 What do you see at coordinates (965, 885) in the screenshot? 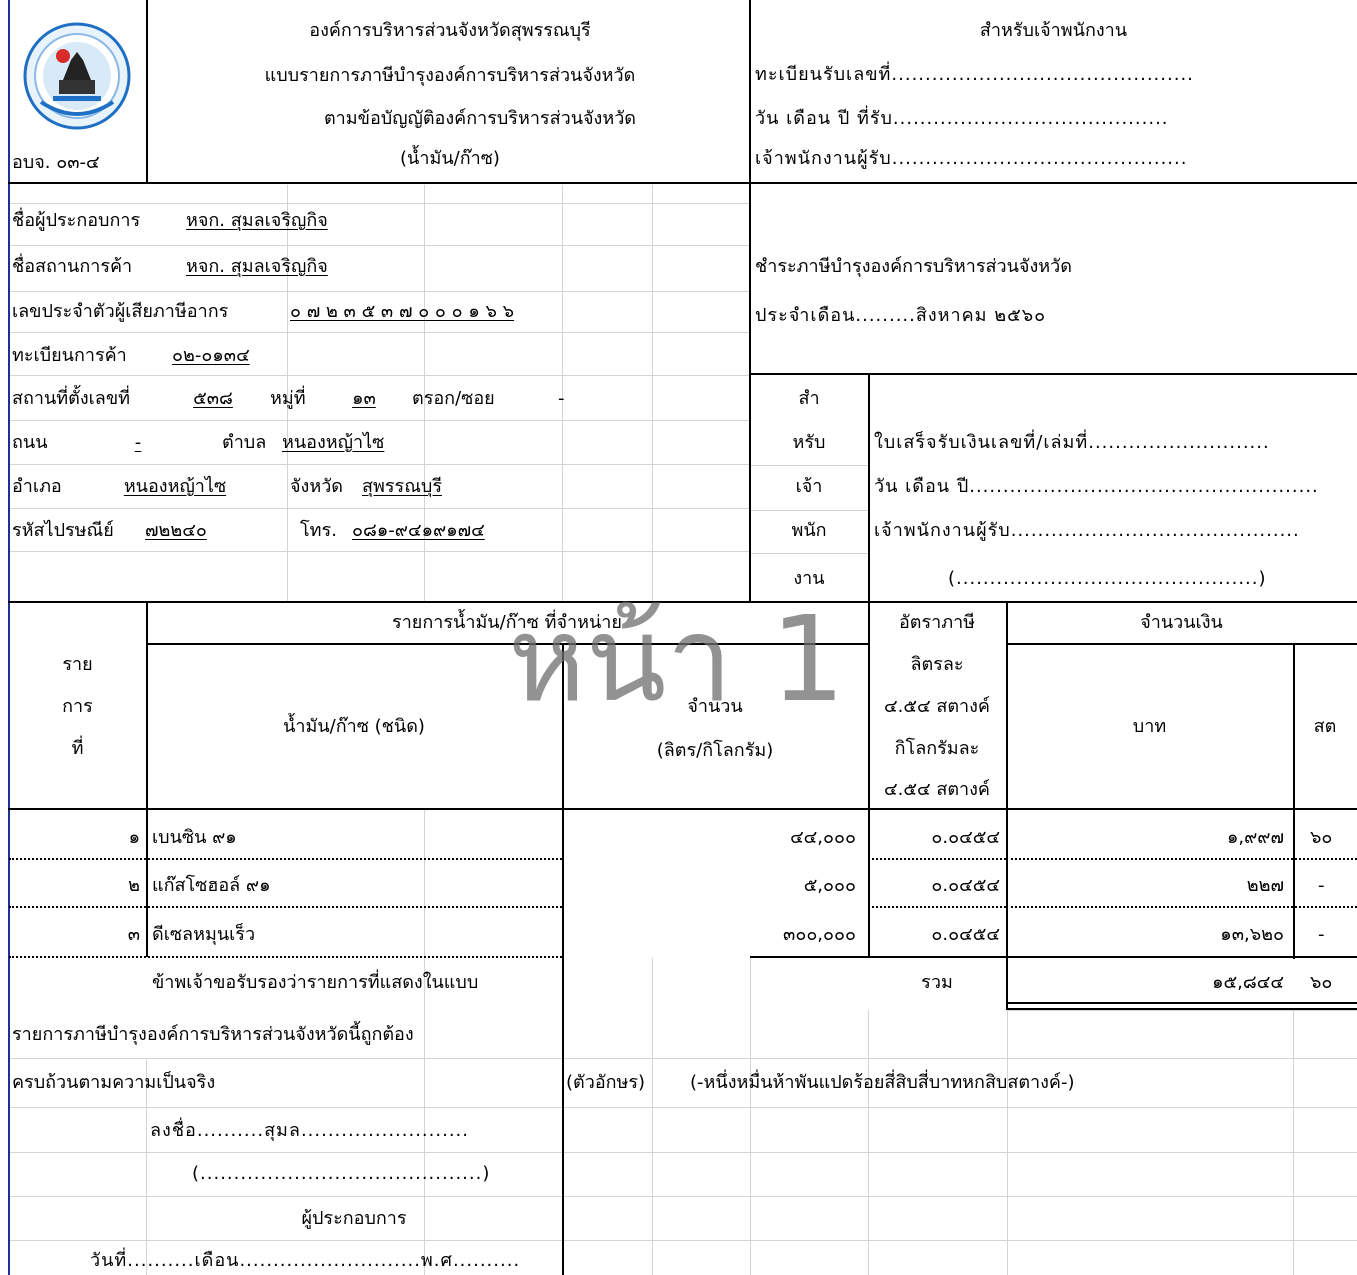
I see `row-2-rate: ๐.๐๔๕๔` at bounding box center [965, 885].